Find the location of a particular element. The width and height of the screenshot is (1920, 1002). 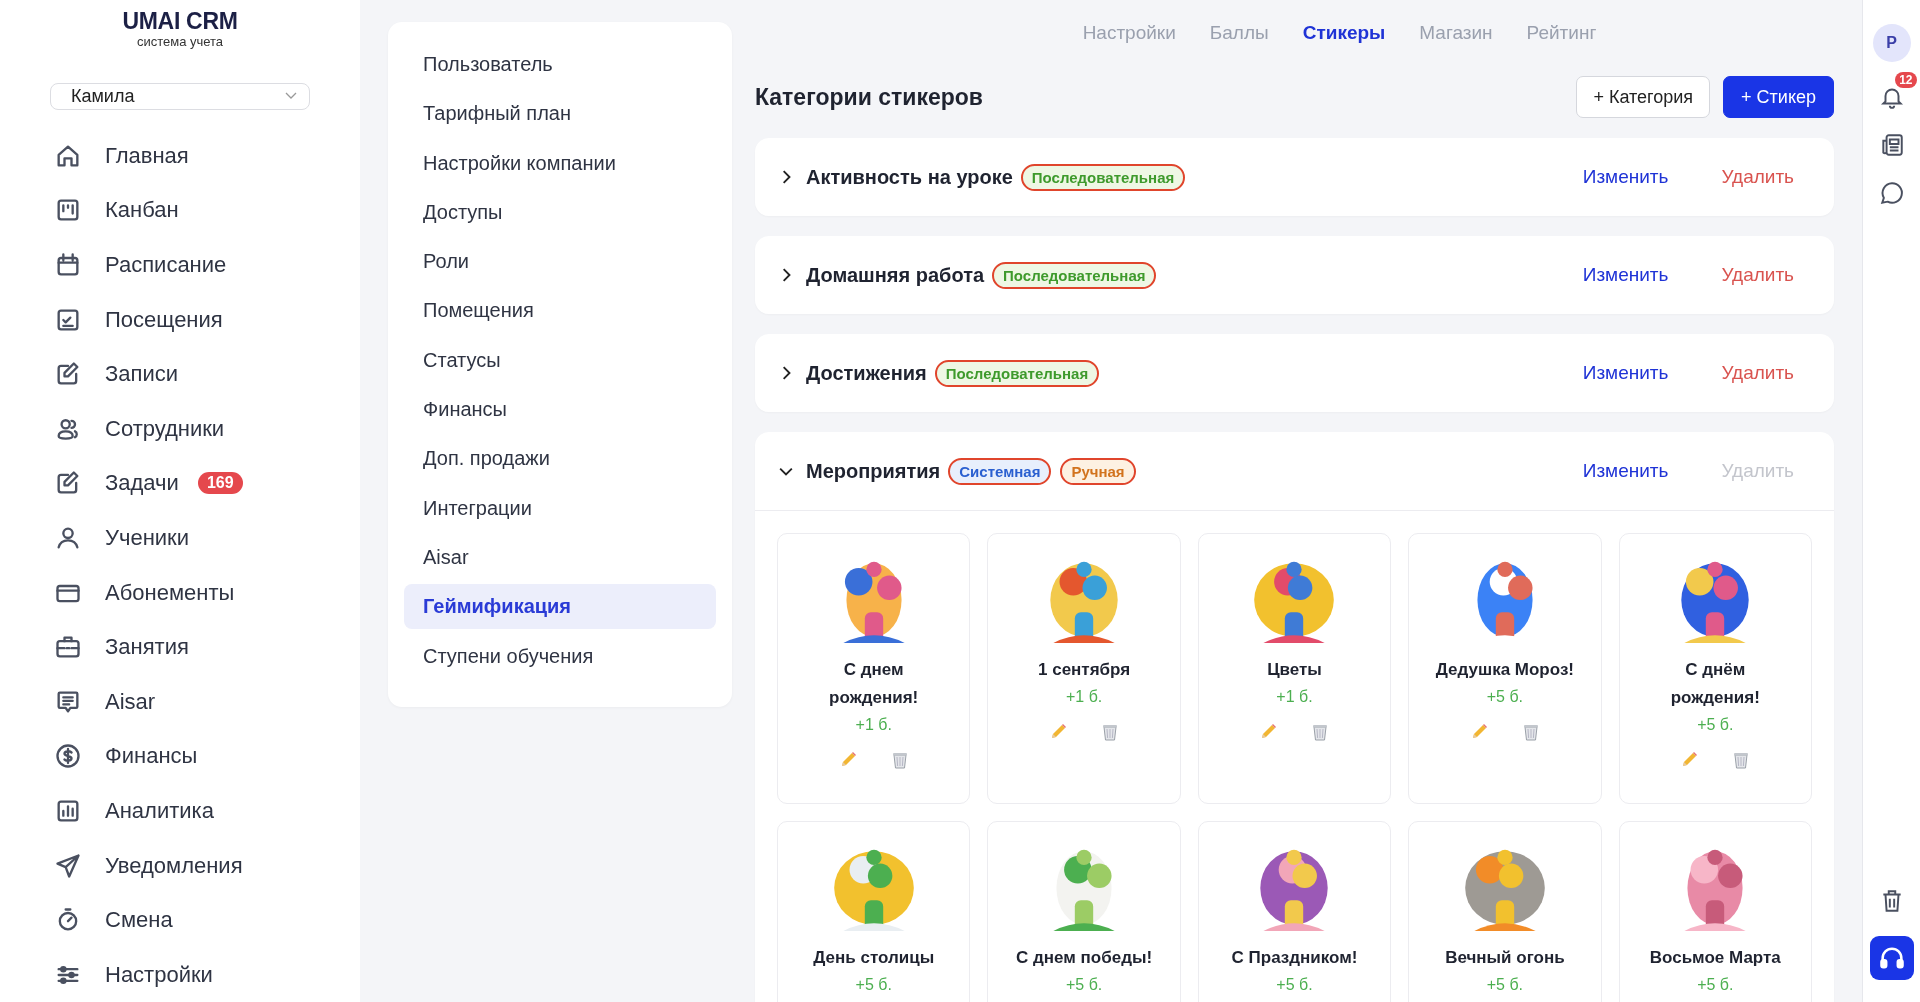

nav-link: Главная is located at coordinates (147, 155).